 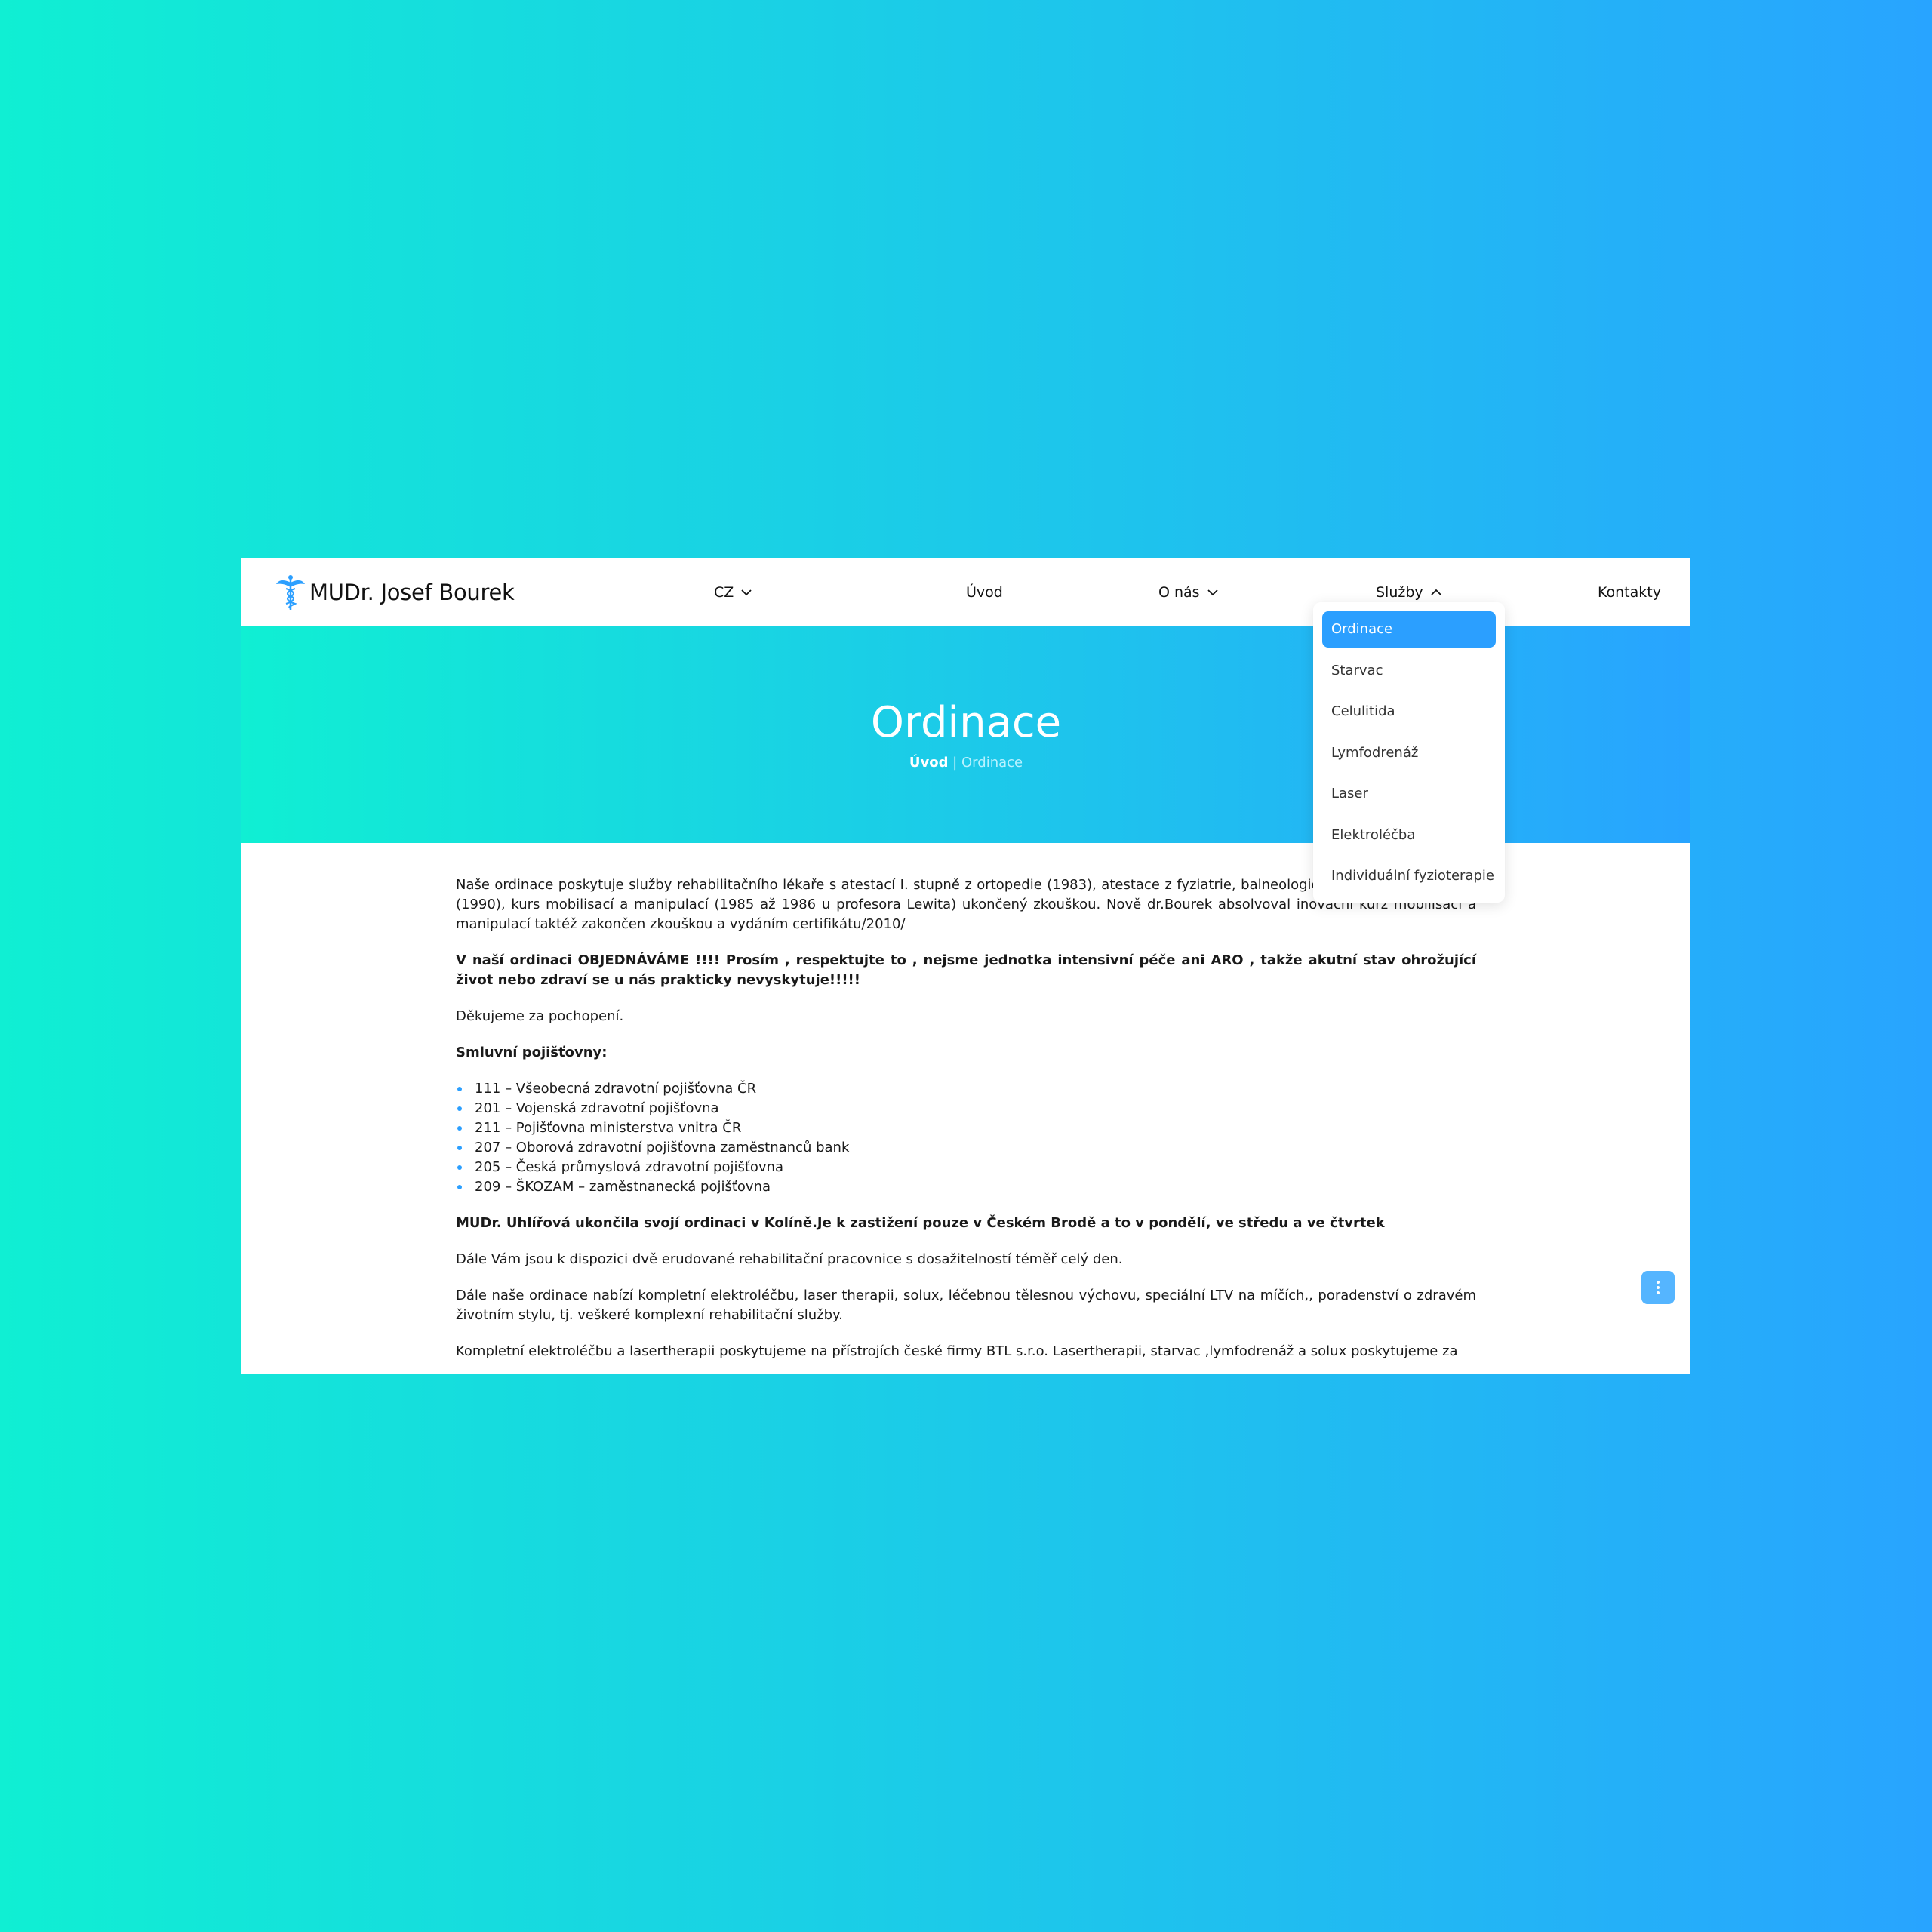 What do you see at coordinates (966, 1089) in the screenshot?
I see `list-item: 111 – Všeobecná zdravotní pojišťovna ČR` at bounding box center [966, 1089].